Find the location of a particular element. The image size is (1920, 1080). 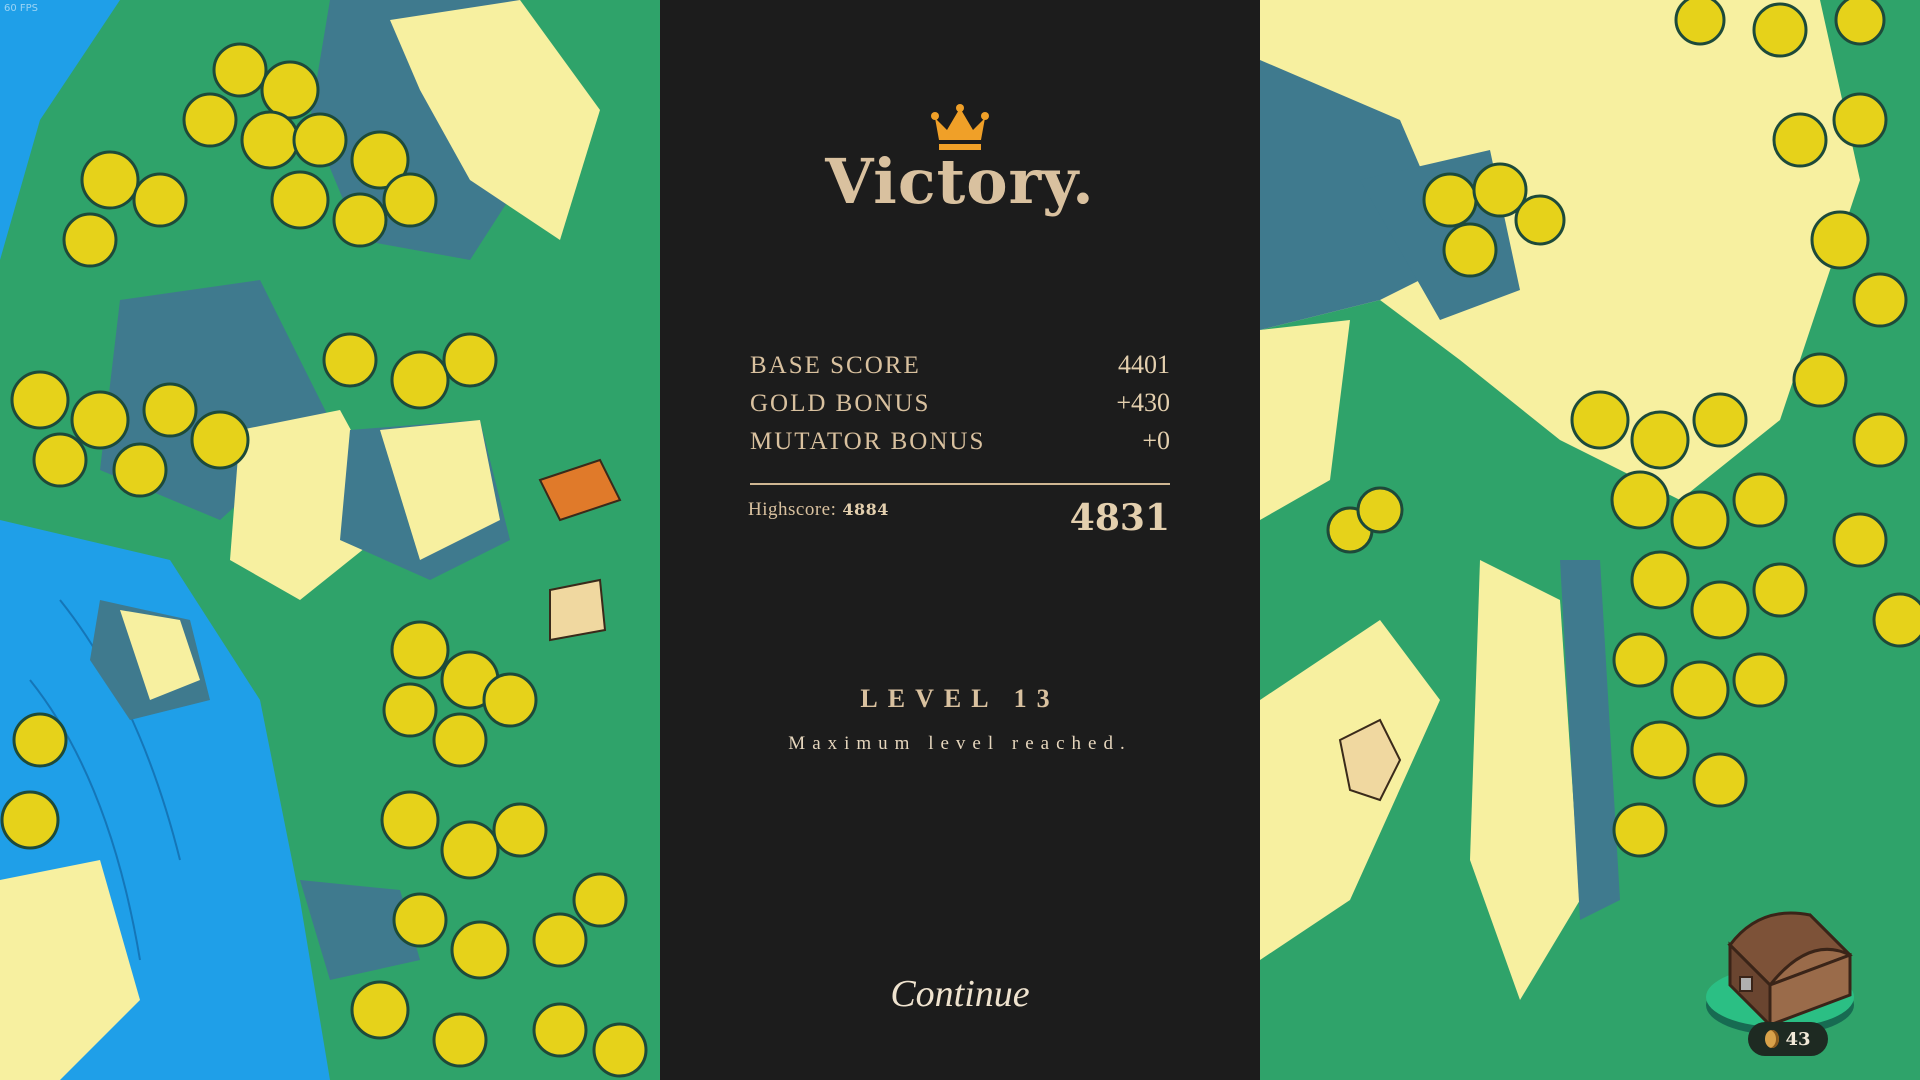

level-subtitle: Maximum level reached. is located at coordinates (960, 743).